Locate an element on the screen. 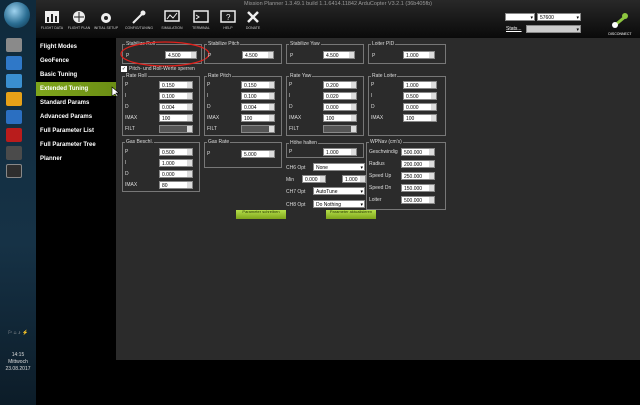  toolbar-simulation: SIMULATION is located at coordinates (172, 23).